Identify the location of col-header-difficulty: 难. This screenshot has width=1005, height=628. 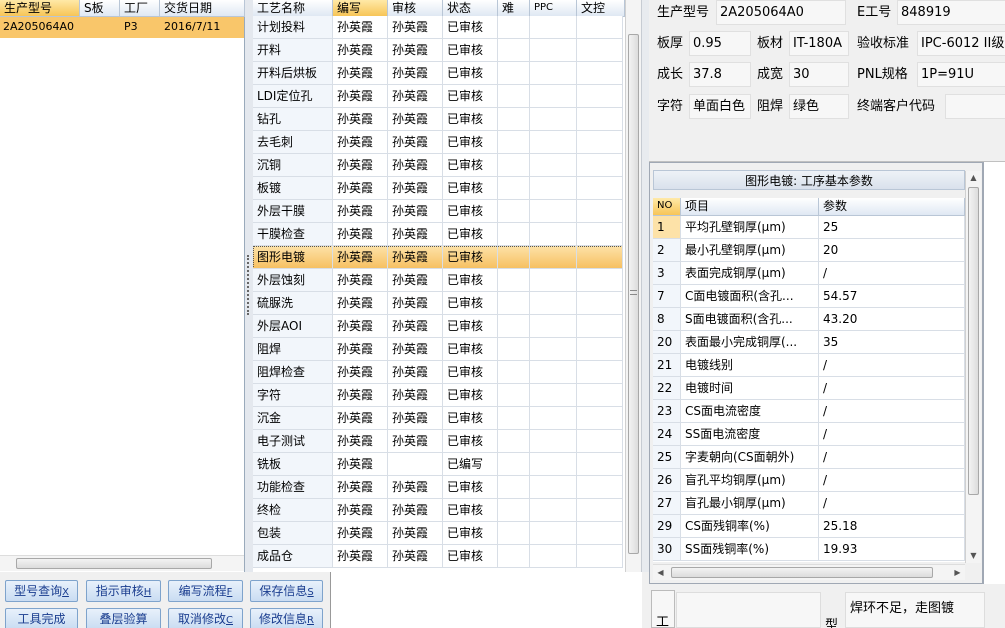
(514, 8).